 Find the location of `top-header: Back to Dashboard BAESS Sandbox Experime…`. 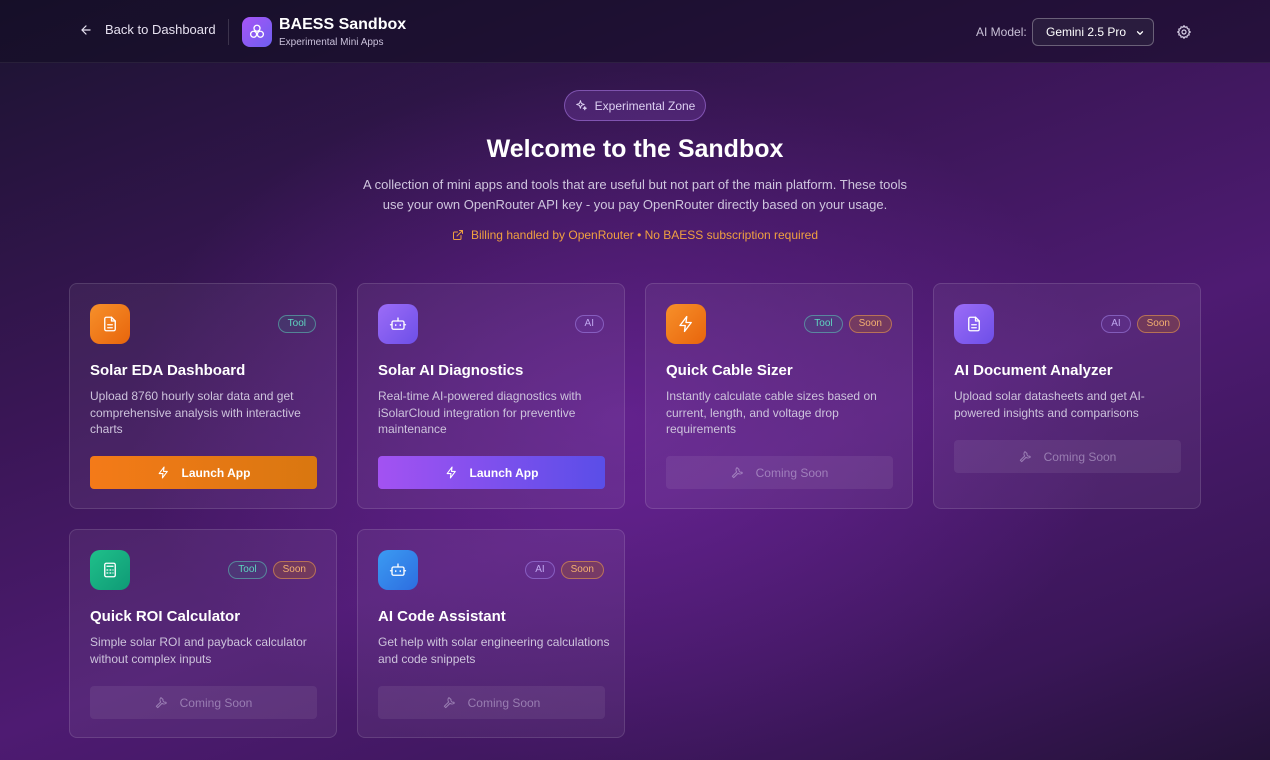

top-header: Back to Dashboard BAESS Sandbox Experime… is located at coordinates (635, 31).